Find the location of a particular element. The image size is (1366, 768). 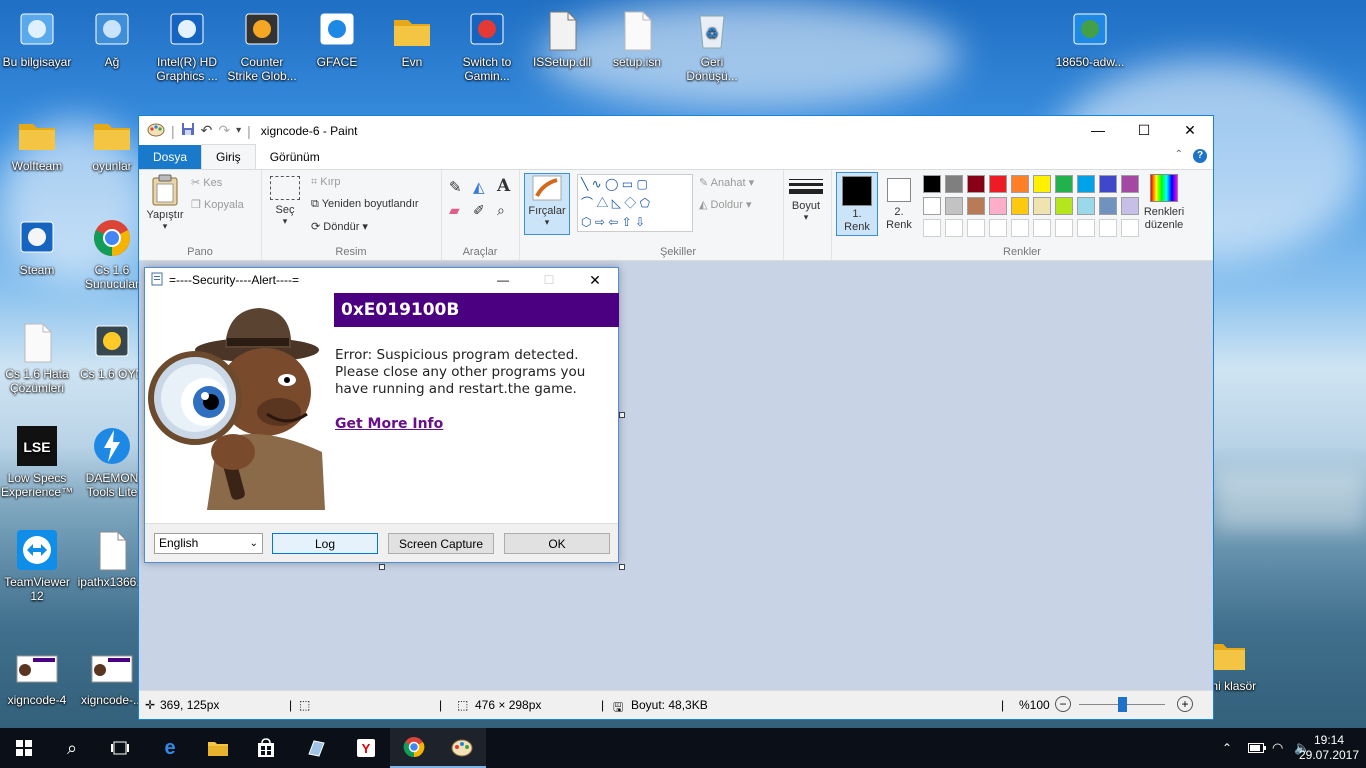

close-button: ✕ is located at coordinates (1190, 130).